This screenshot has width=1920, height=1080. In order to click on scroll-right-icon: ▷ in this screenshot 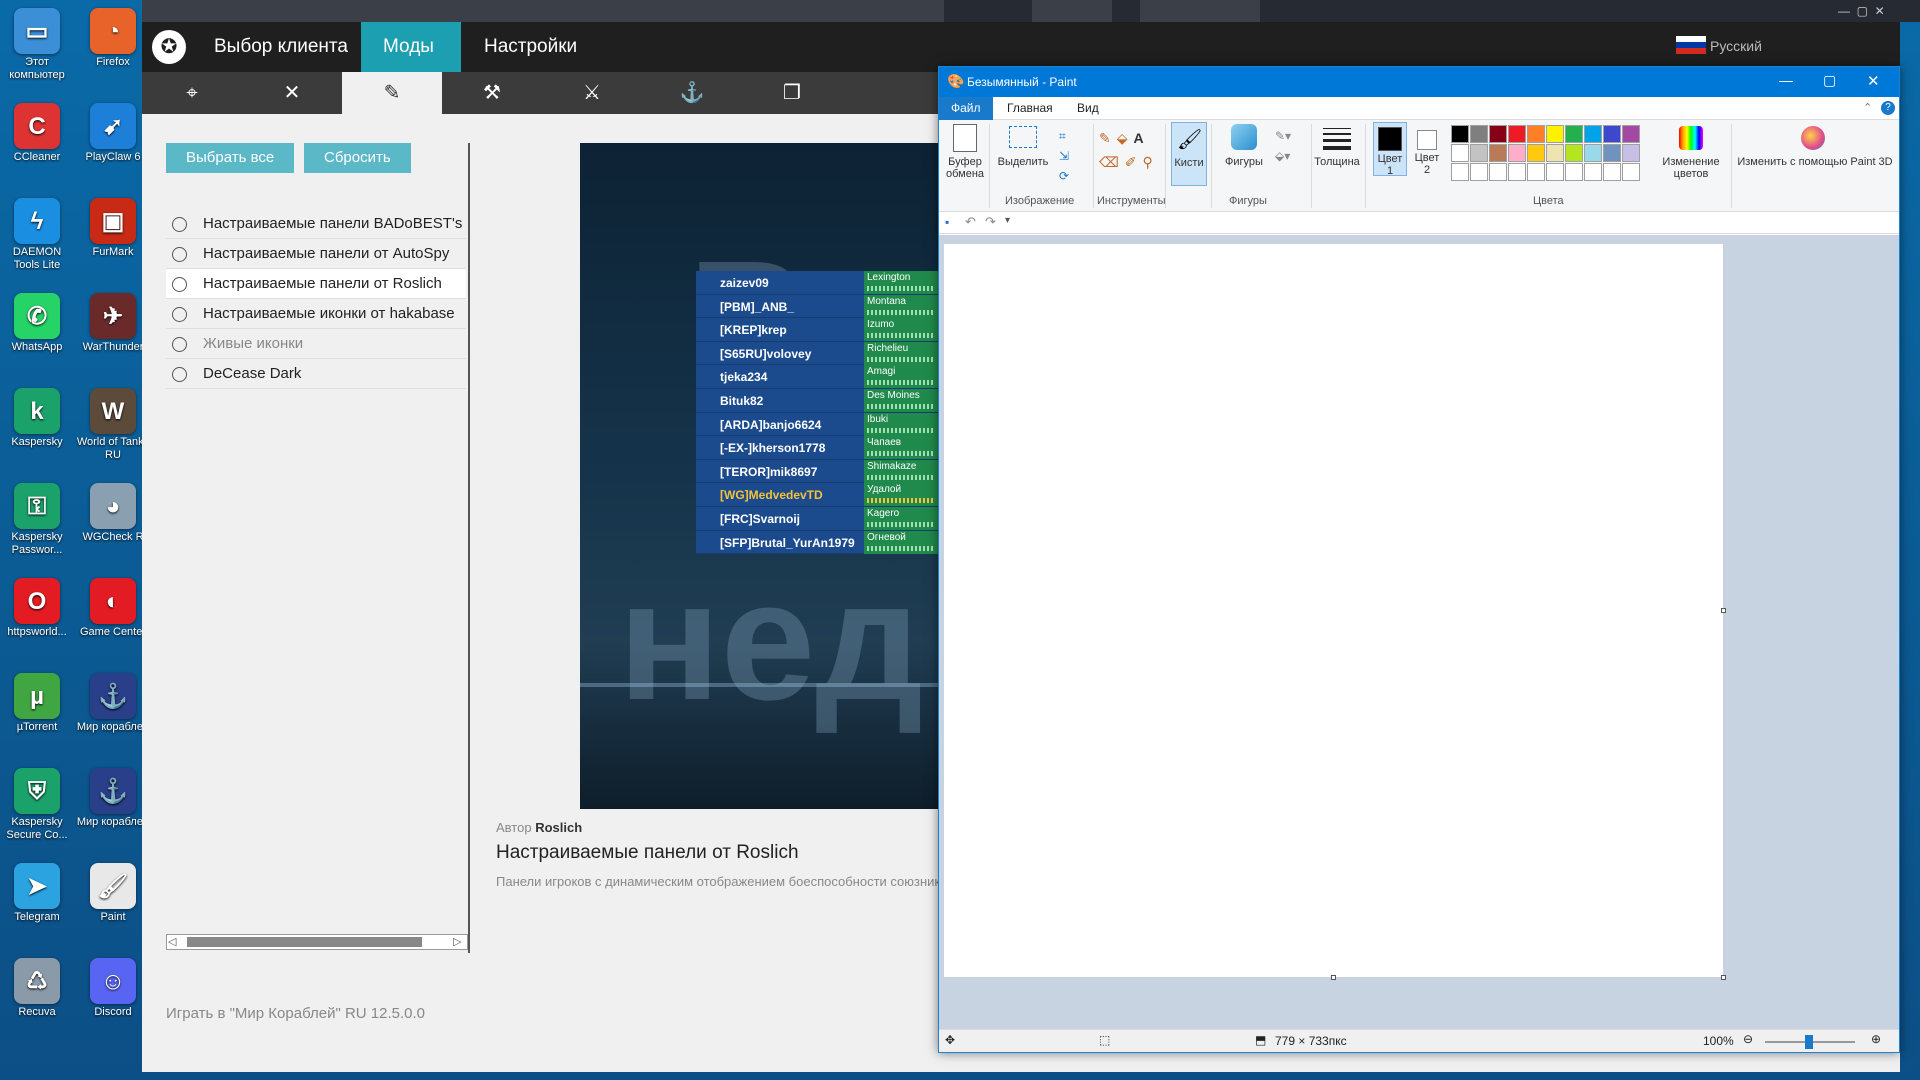, I will do `click(457, 942)`.